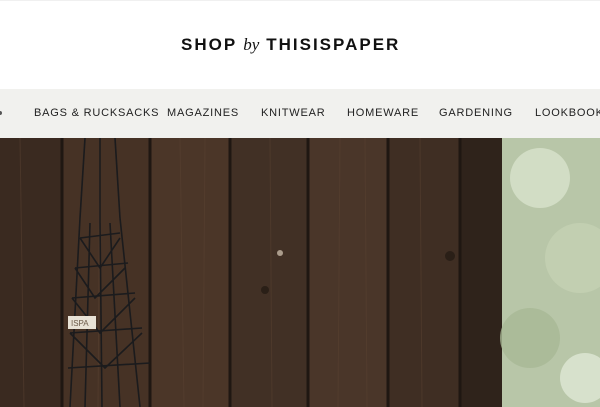 The image size is (600, 407). What do you see at coordinates (80, 323) in the screenshot?
I see `bag-tag-label: ISPA` at bounding box center [80, 323].